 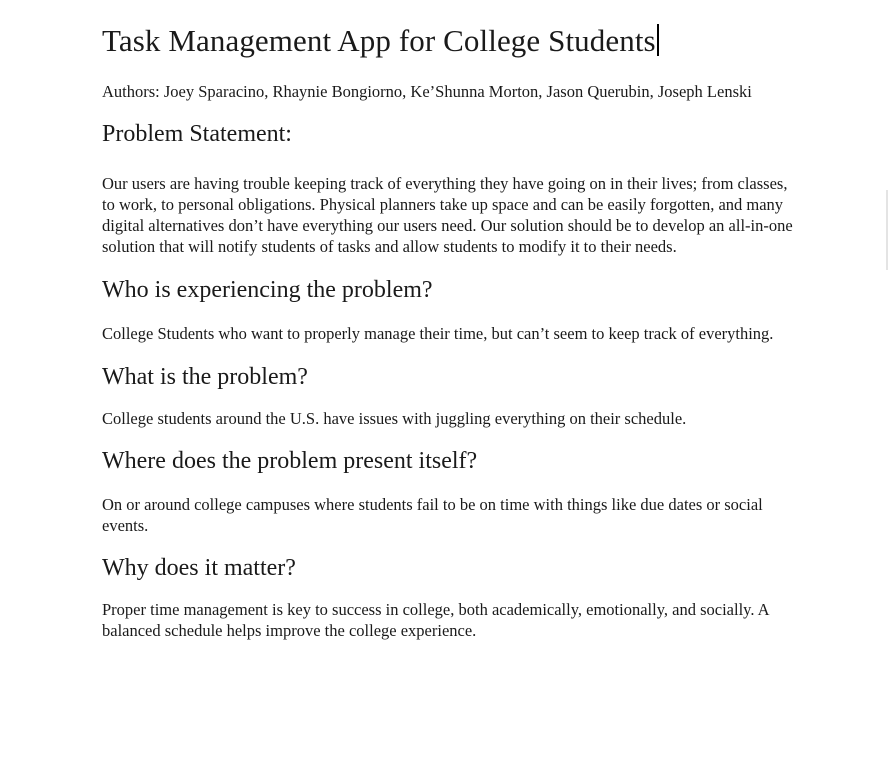 I want to click on document-title: Task Management App for College Students, so click(x=379, y=40).